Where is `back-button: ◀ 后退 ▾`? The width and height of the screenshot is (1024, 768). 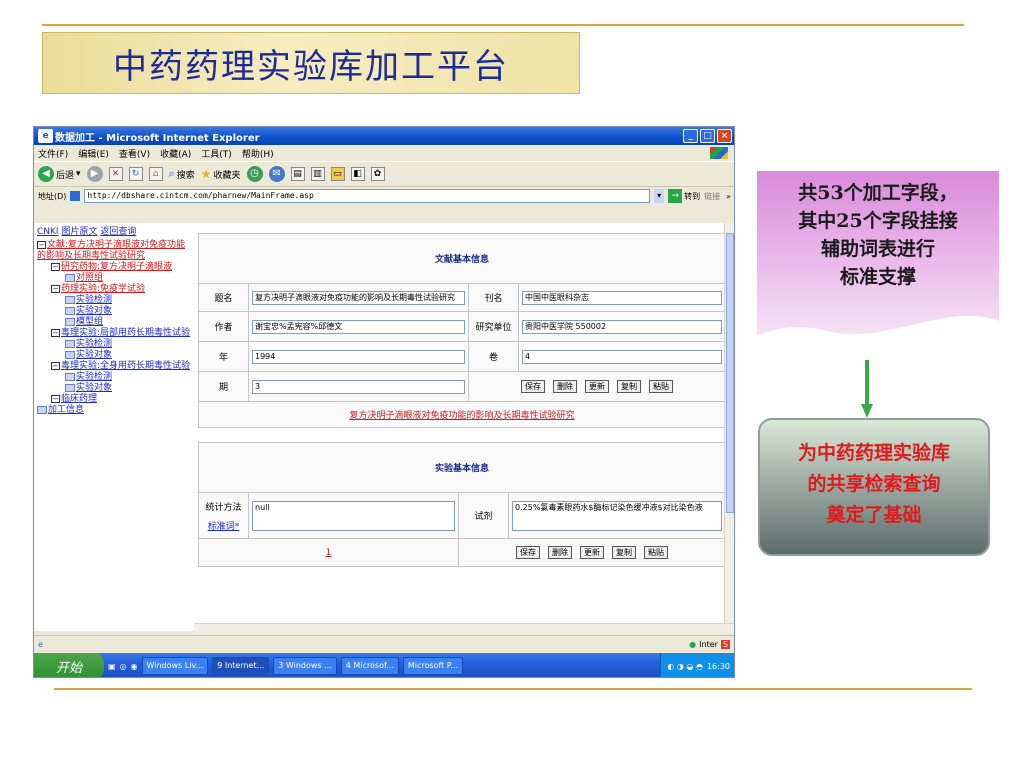 back-button: ◀ 后退 ▾ is located at coordinates (59, 174).